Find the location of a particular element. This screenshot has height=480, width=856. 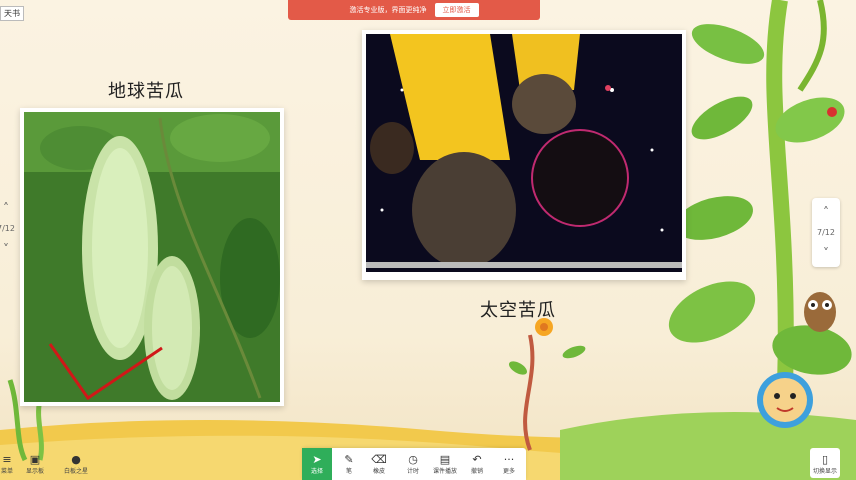

menu-icon: ≡ is located at coordinates (7, 459).